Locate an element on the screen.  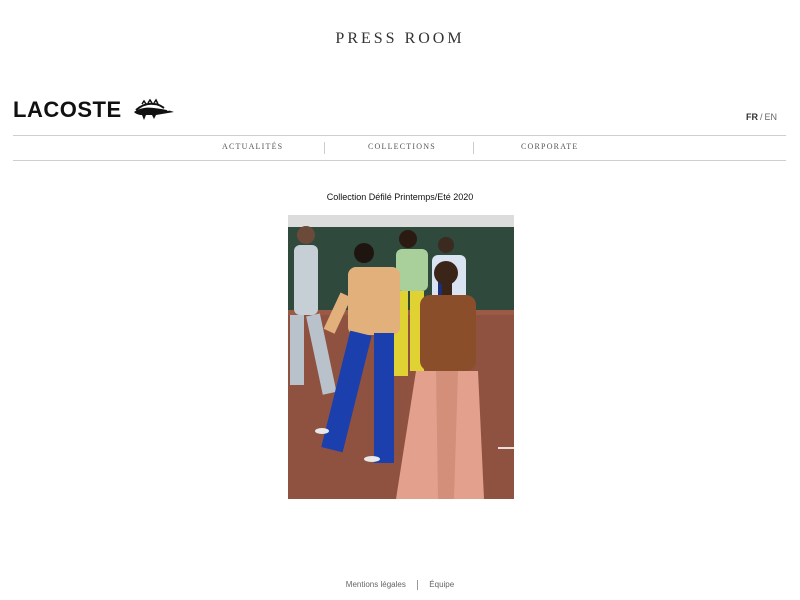
collection-caption: Collection Défilé Printemps/Eté 2020 is located at coordinates (400, 197).